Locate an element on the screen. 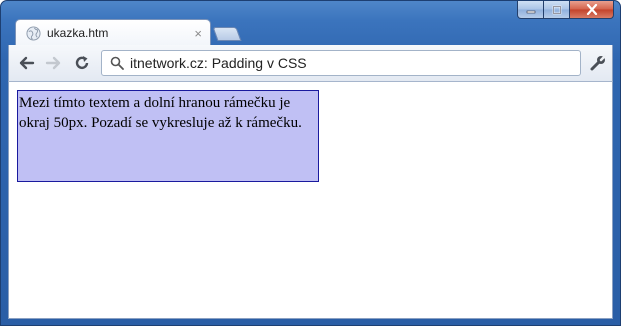 The width and height of the screenshot is (621, 326). reload-icon is located at coordinates (82, 63).